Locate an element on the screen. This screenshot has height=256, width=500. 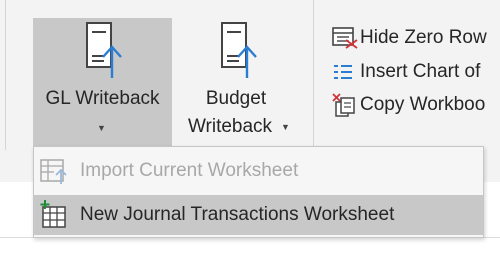
copy-workbook-icon is located at coordinates (343, 105).